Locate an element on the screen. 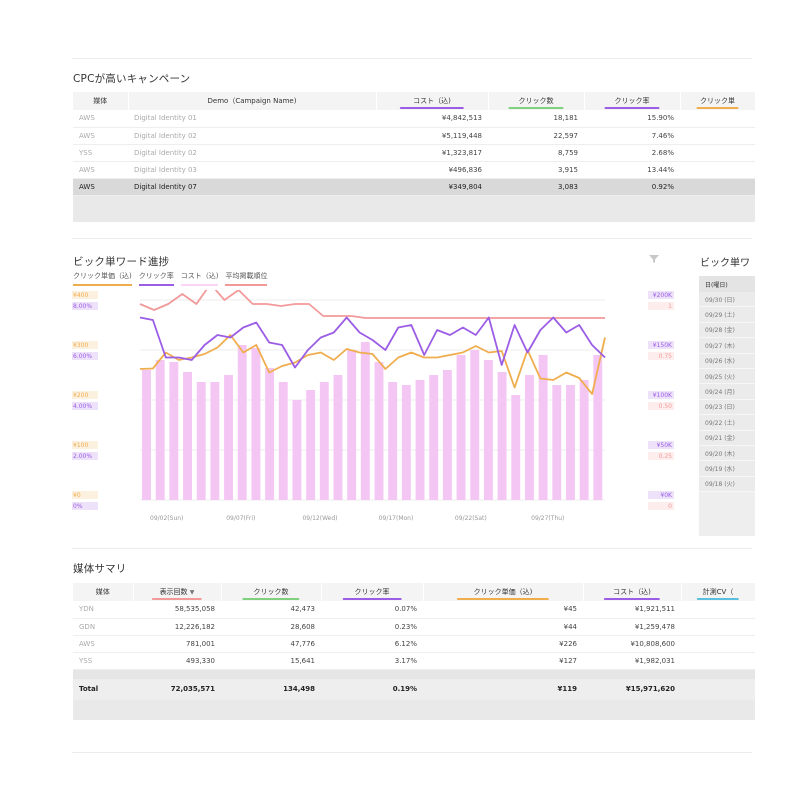 The image size is (800, 800). col-cpc: クリック単価（込) is located at coordinates (503, 592).